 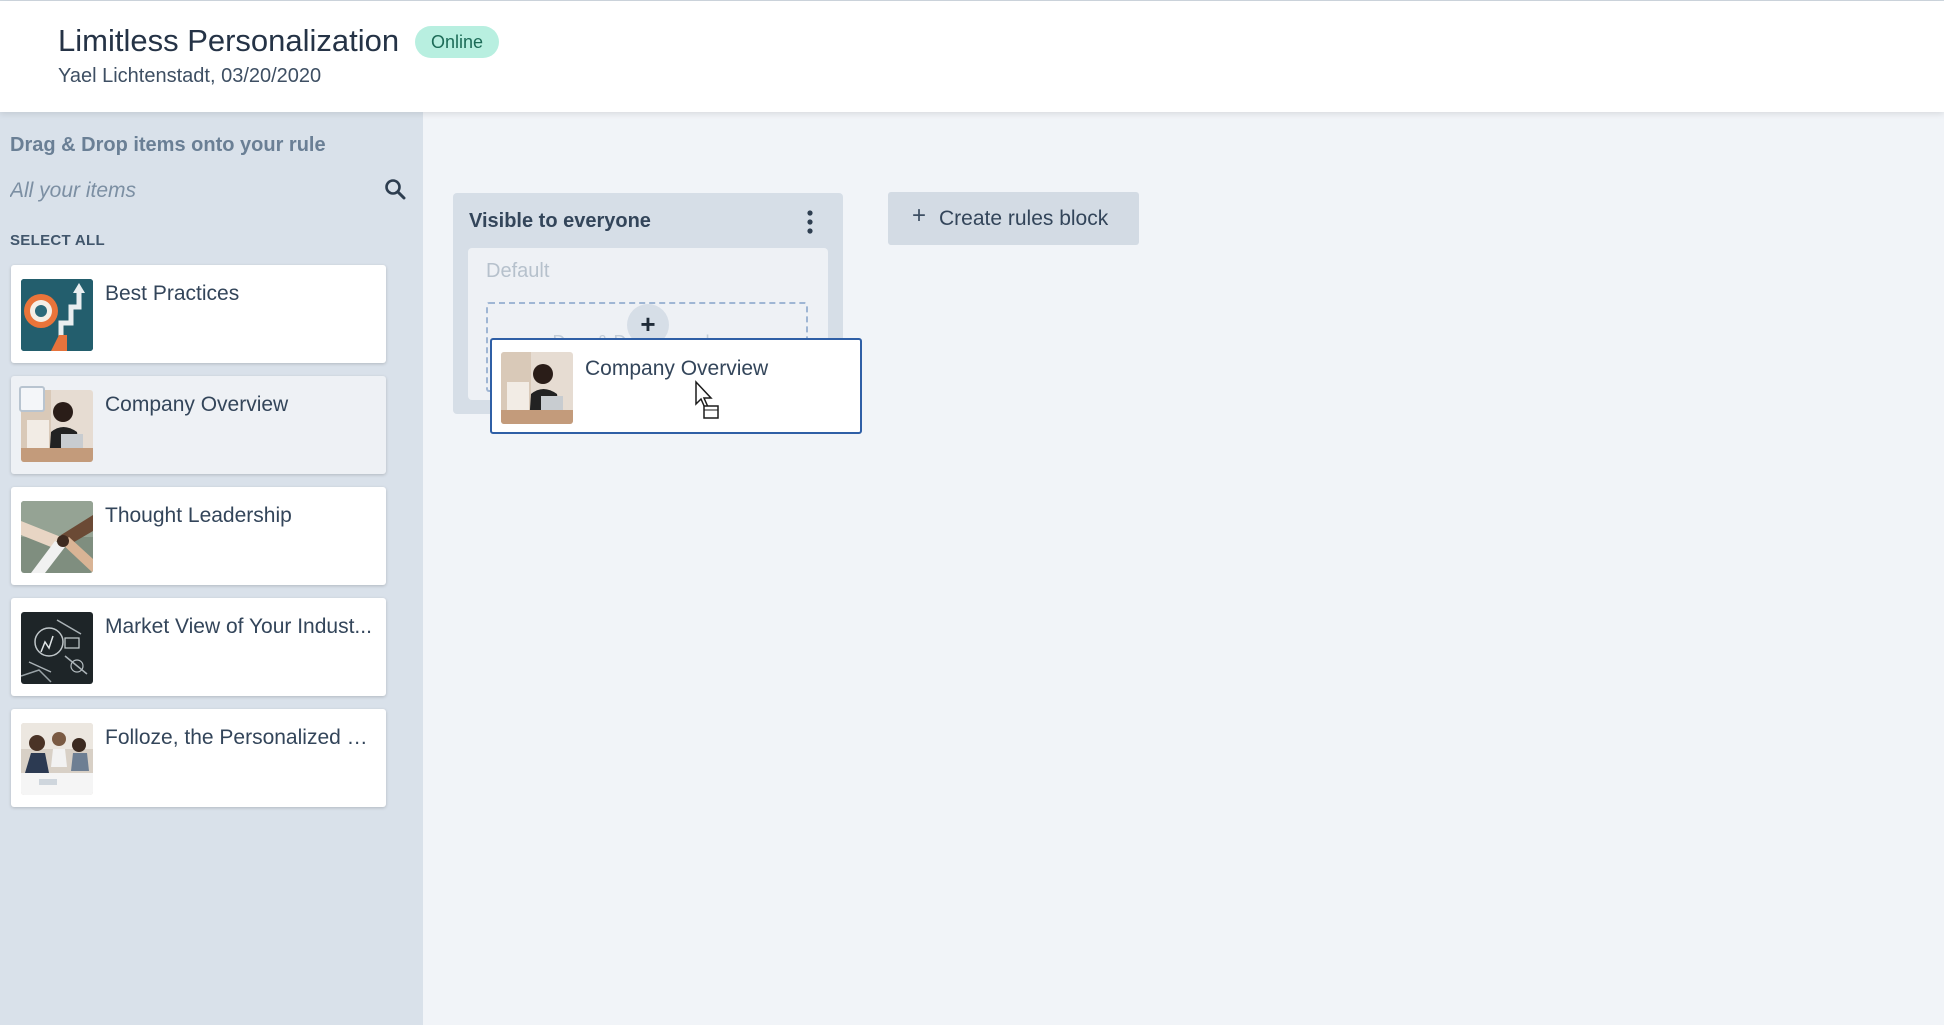 I want to click on list-item: Thought Leadership, so click(x=198, y=536).